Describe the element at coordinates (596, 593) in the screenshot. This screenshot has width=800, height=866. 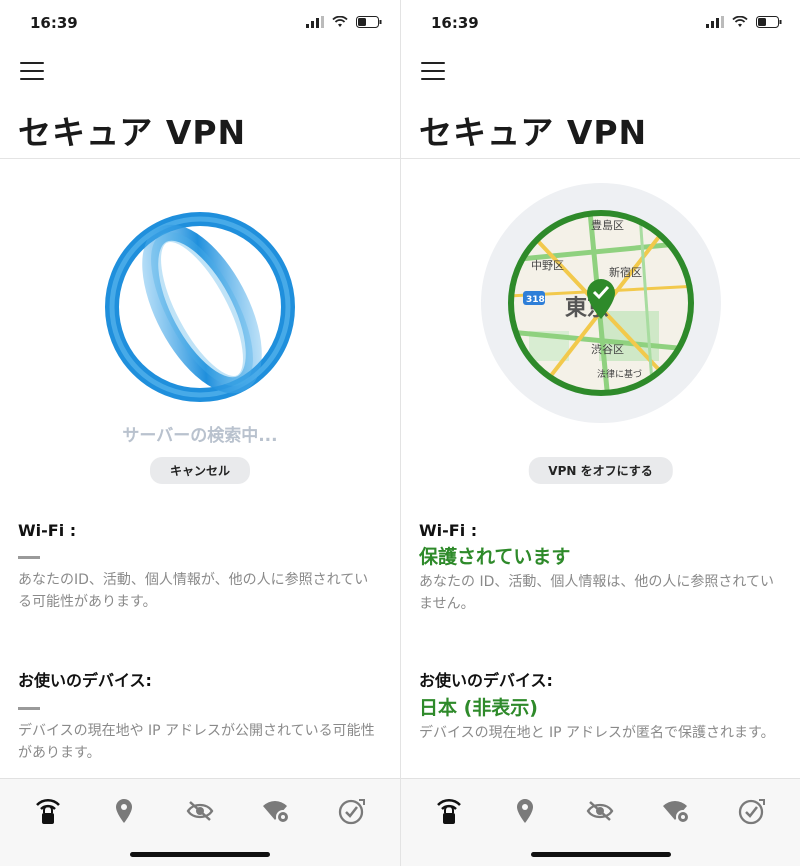
I see `wifi-description: あなたの ID、活動、個人情報は、他の人に参照されていません。` at that location.